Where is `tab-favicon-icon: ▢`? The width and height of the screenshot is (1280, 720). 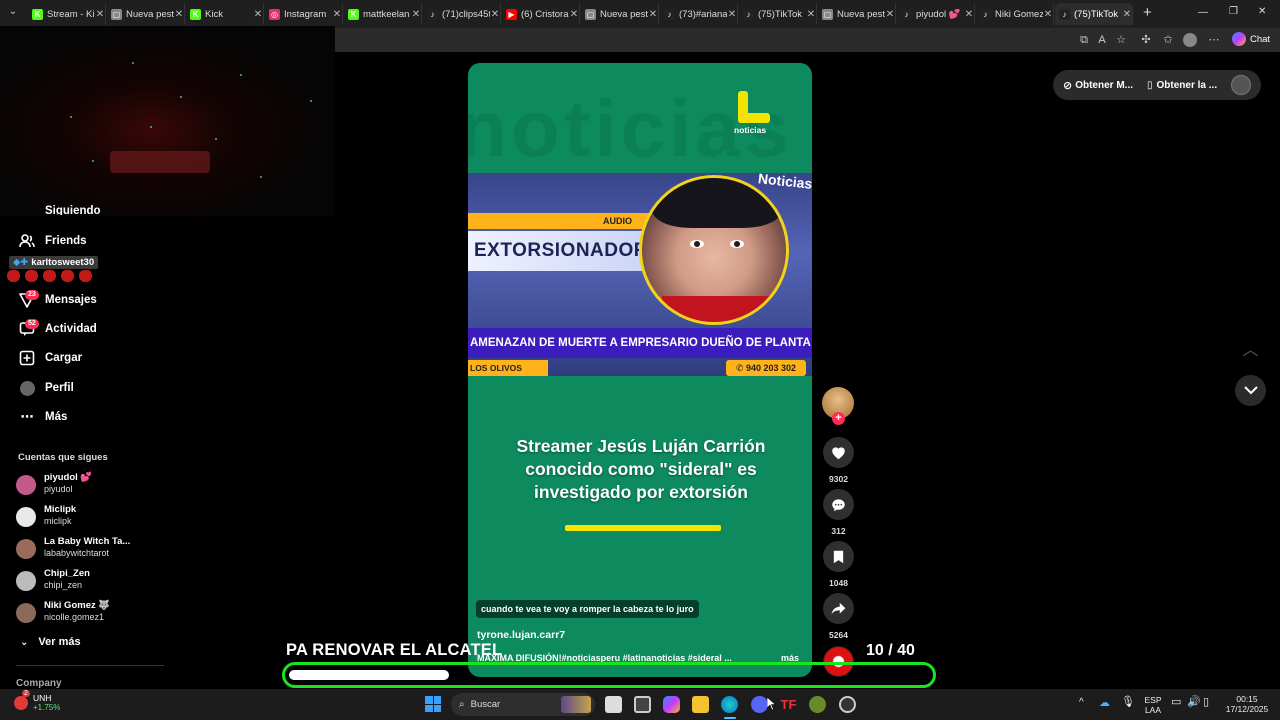 tab-favicon-icon: ▢ is located at coordinates (590, 14).